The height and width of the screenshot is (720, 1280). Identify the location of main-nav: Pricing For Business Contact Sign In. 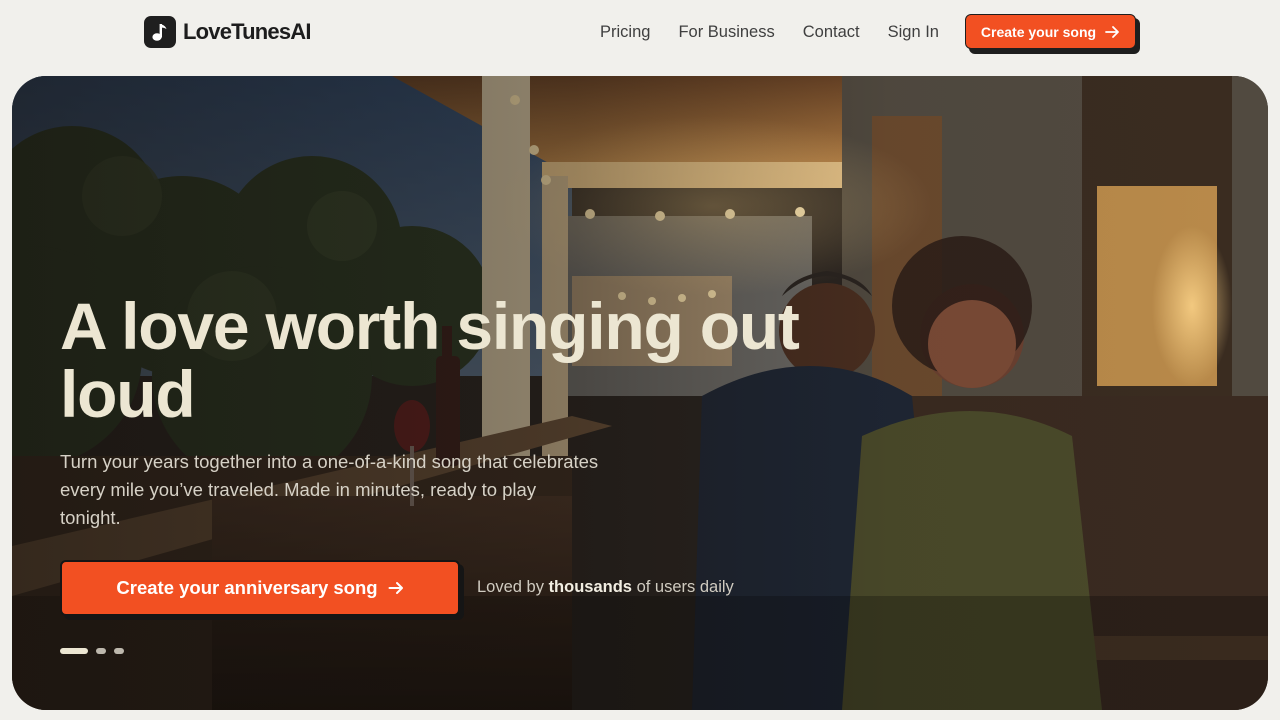
(769, 32).